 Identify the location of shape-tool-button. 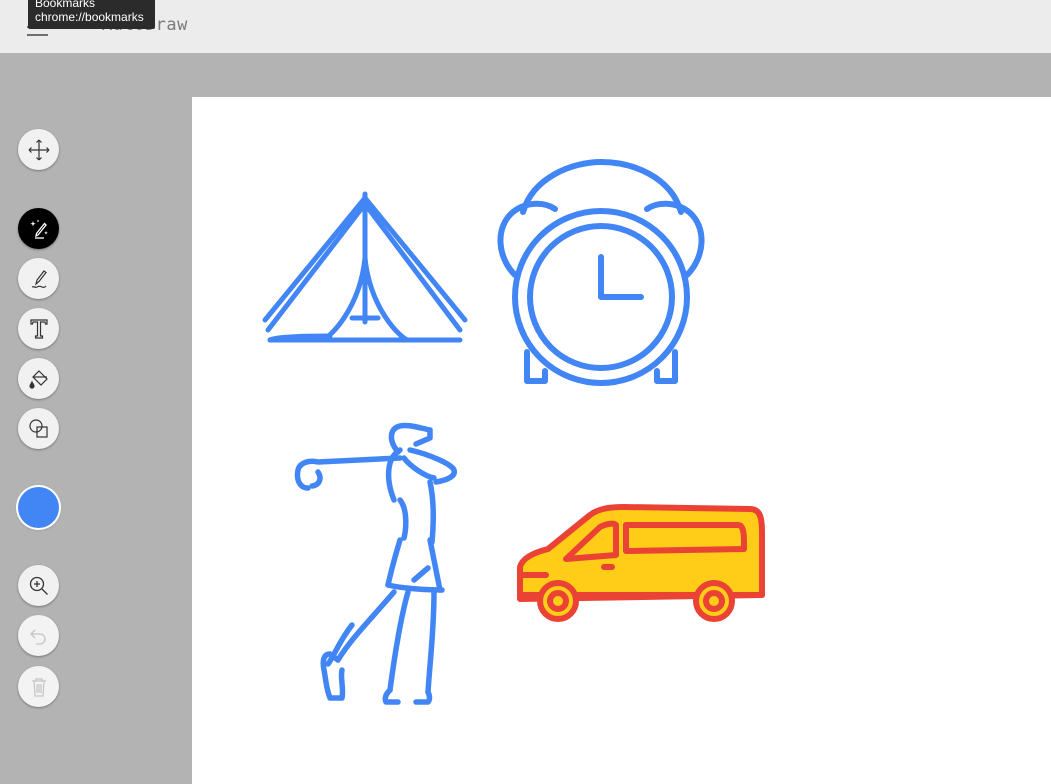
(38, 428).